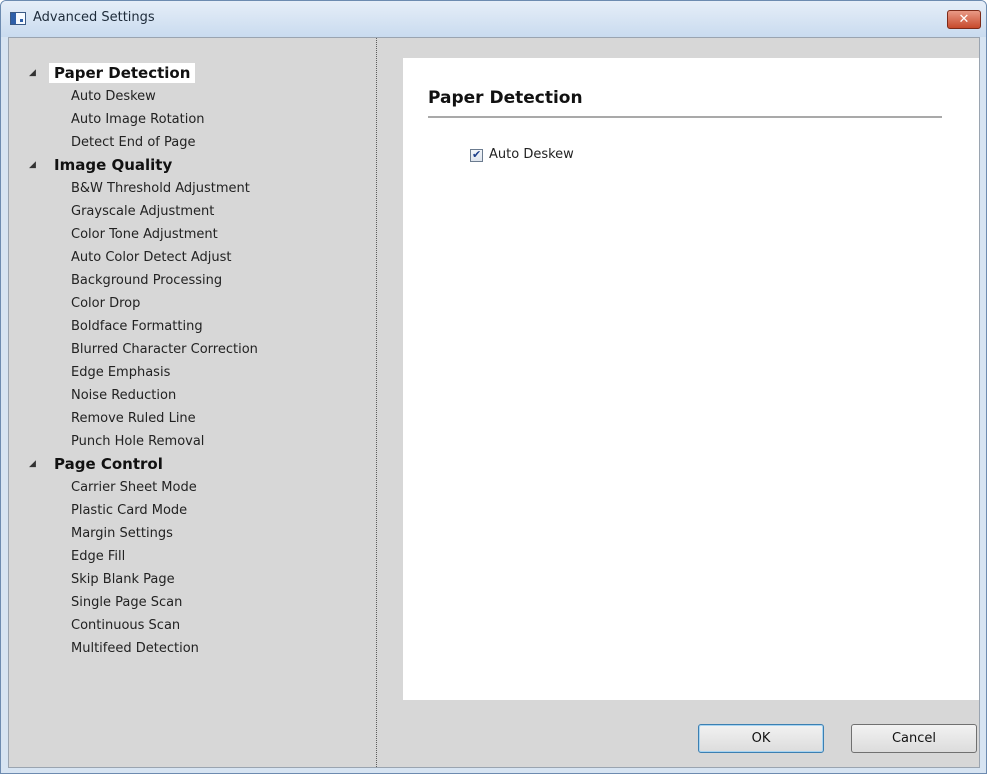 Image resolution: width=987 pixels, height=774 pixels. I want to click on tree-item: Blurred Character Correction, so click(189, 349).